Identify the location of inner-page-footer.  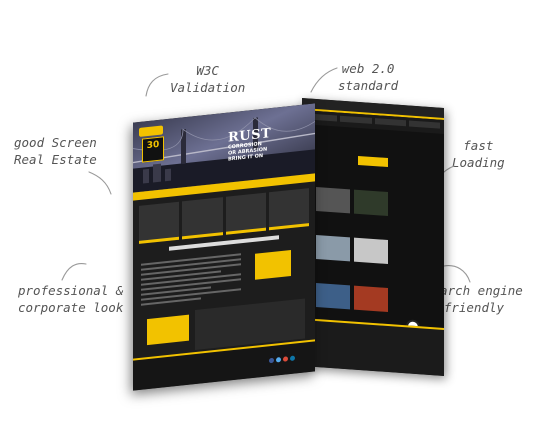
(373, 347).